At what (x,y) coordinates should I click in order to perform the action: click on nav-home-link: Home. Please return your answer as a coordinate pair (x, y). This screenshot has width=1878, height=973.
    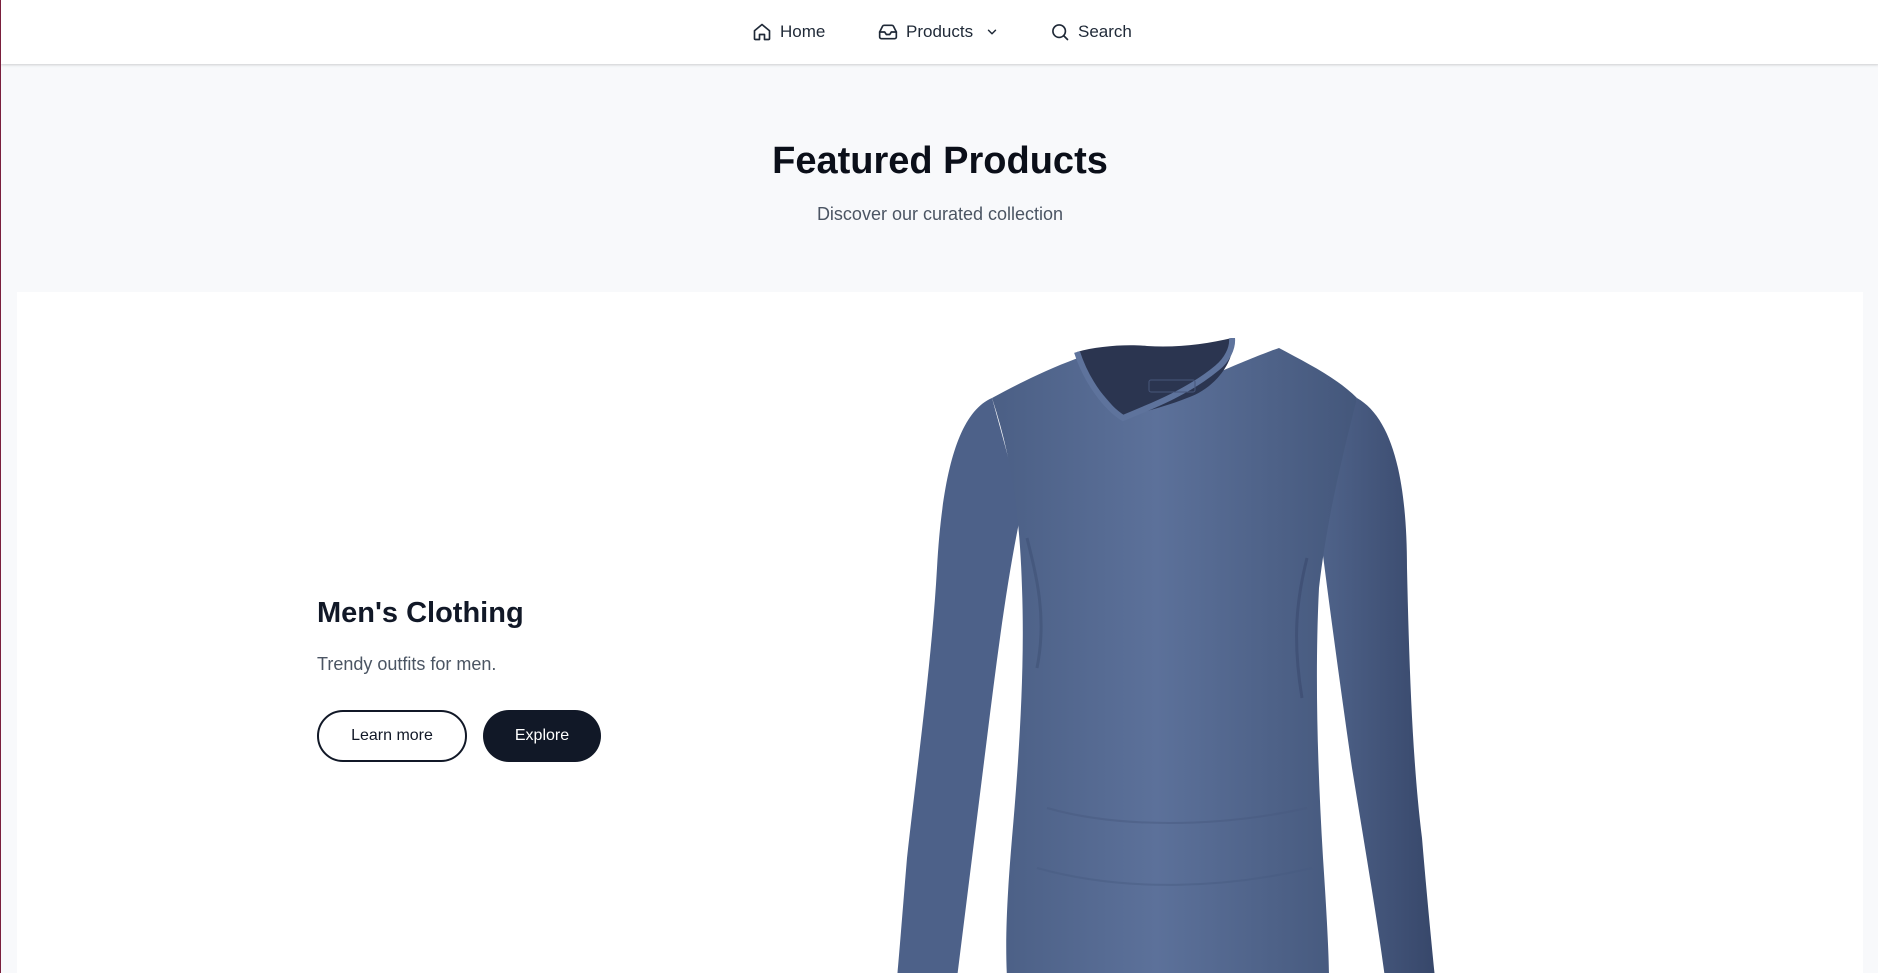
    Looking at the image, I should click on (788, 32).